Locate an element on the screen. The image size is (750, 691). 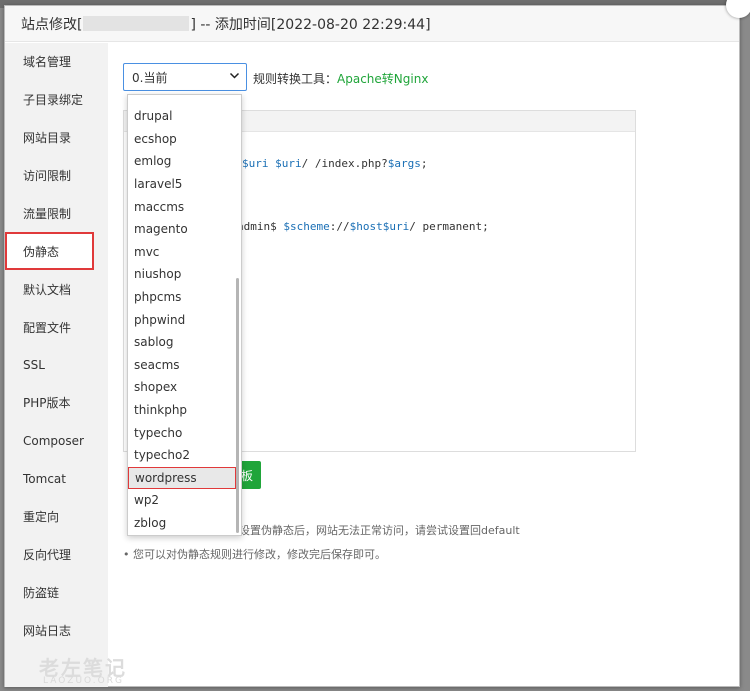
dropdown-option: mvc is located at coordinates (182, 252).